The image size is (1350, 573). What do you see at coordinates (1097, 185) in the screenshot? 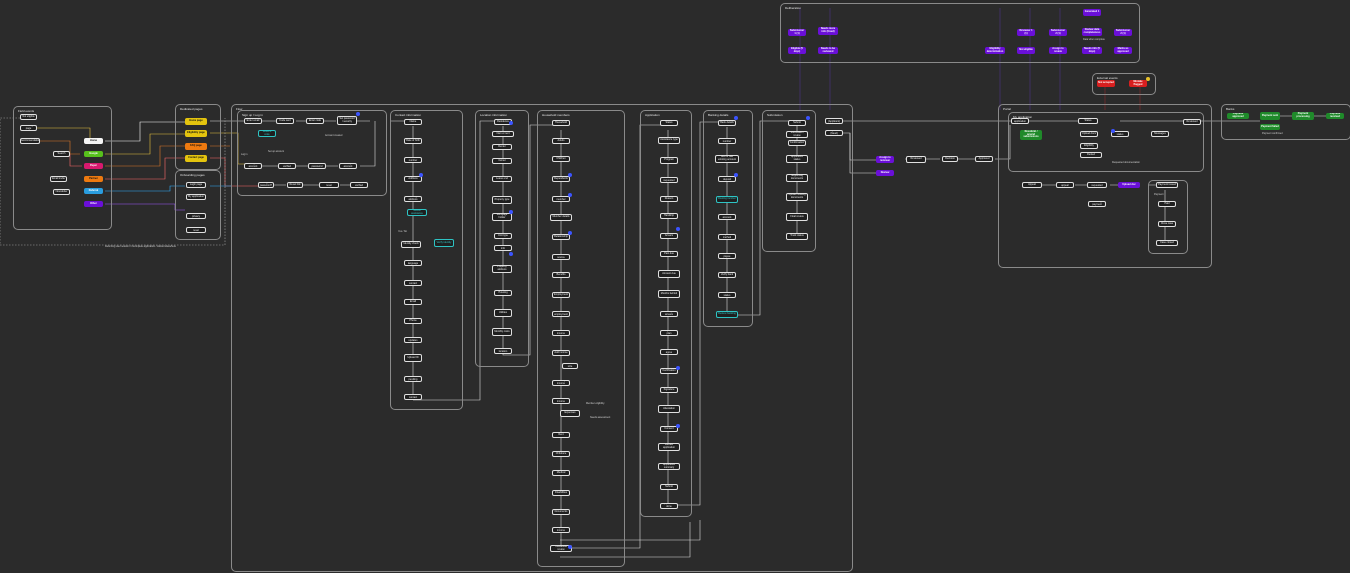
I see `portal-documents-requested: Documents requested` at bounding box center [1097, 185].